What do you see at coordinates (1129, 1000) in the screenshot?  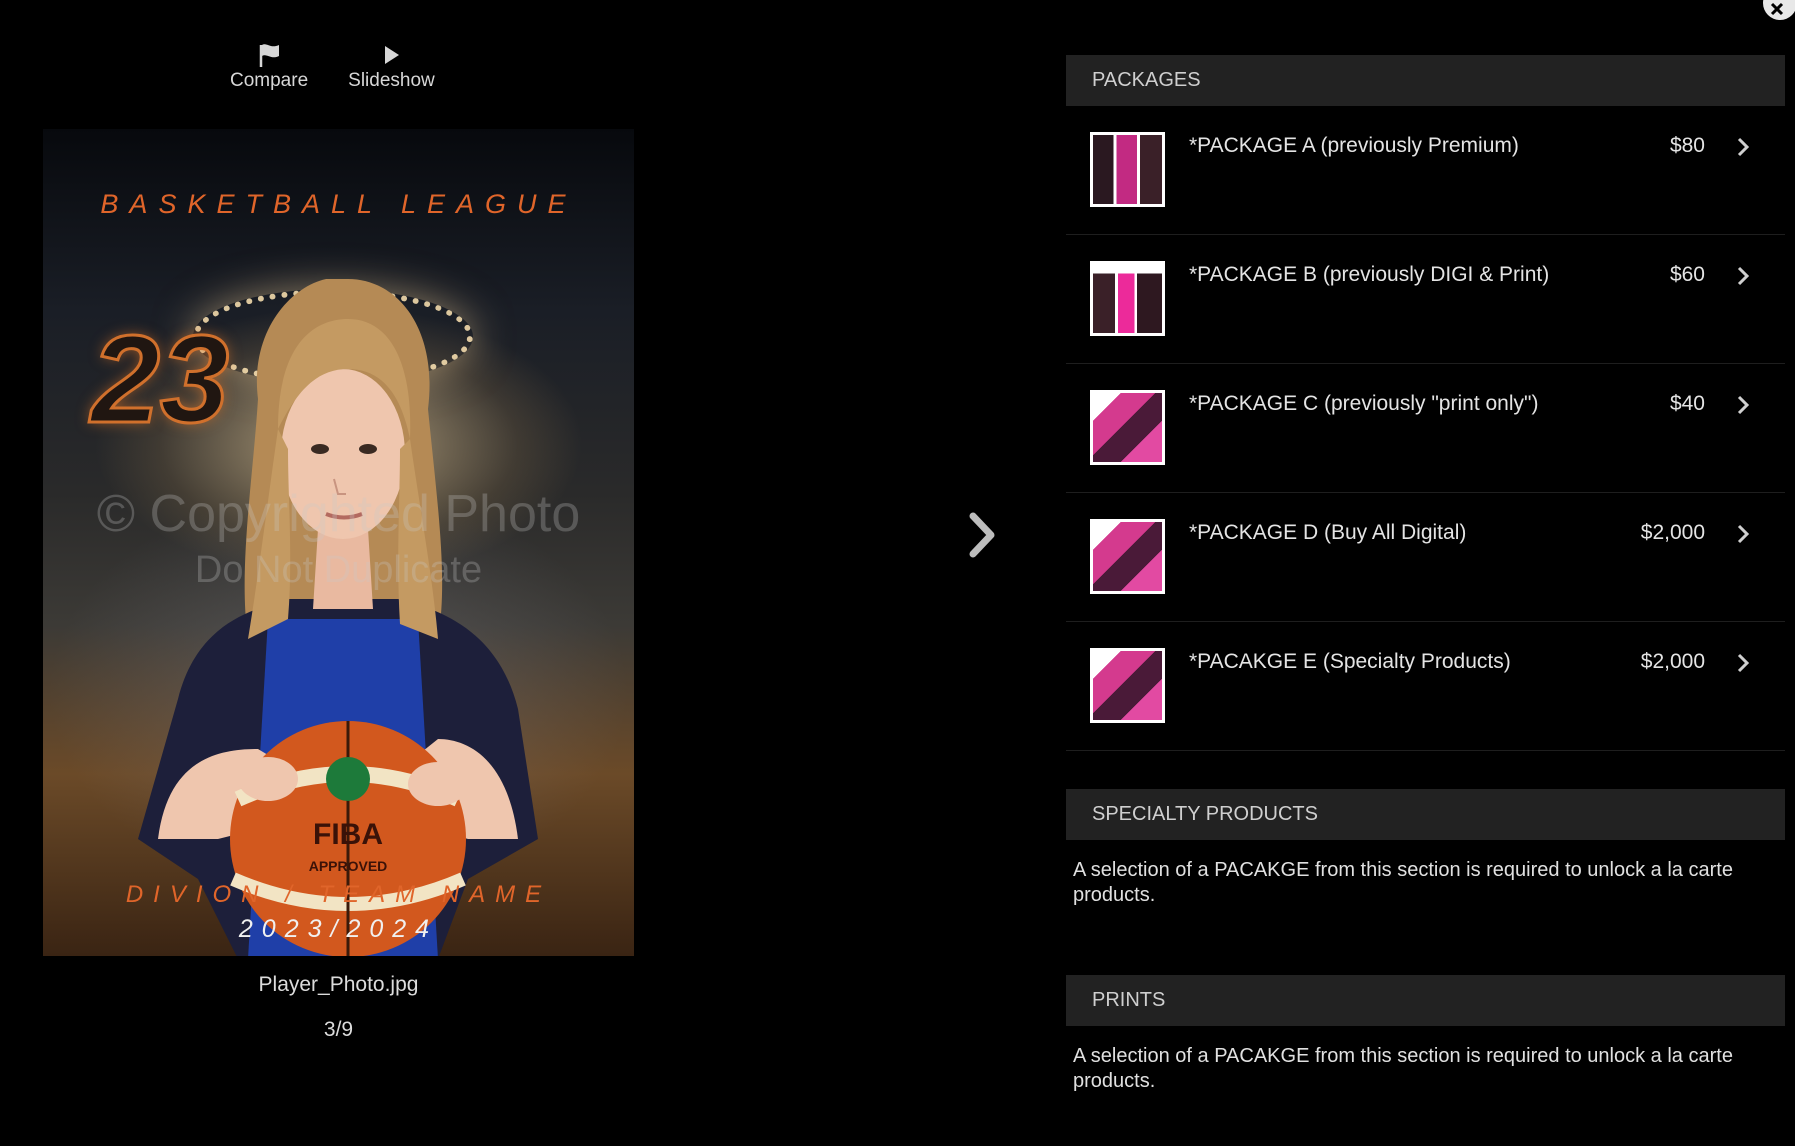 I see `prints-title: PRINTS` at bounding box center [1129, 1000].